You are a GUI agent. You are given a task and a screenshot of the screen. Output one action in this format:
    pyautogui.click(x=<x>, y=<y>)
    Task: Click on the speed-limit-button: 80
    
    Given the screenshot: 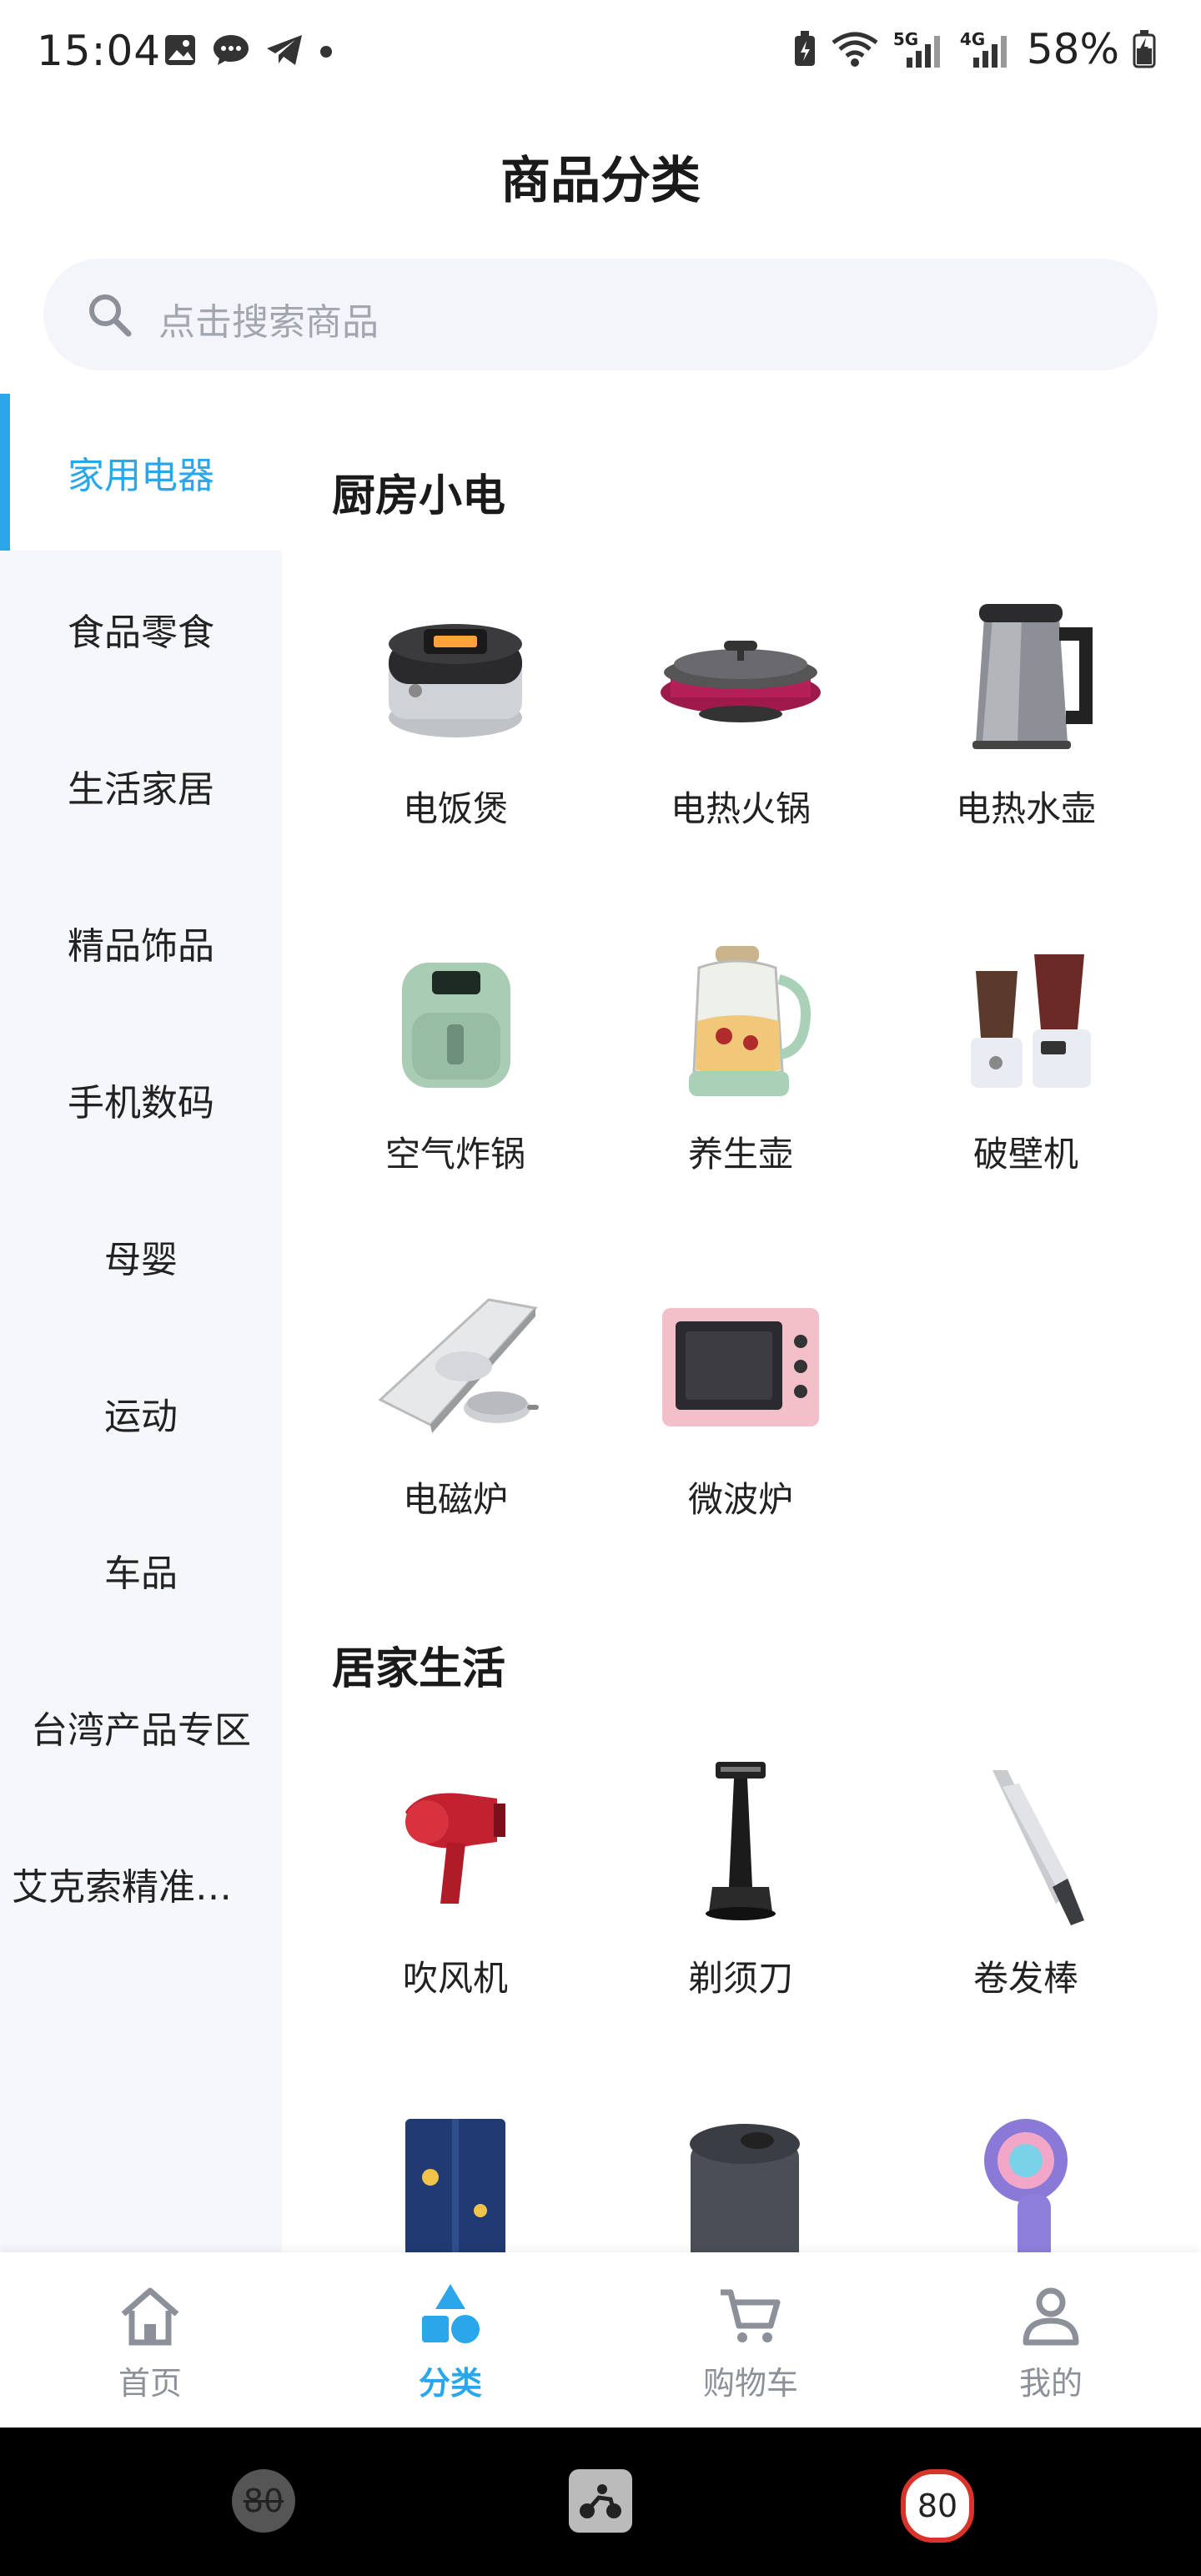 What is the action you would take?
    pyautogui.click(x=938, y=2506)
    